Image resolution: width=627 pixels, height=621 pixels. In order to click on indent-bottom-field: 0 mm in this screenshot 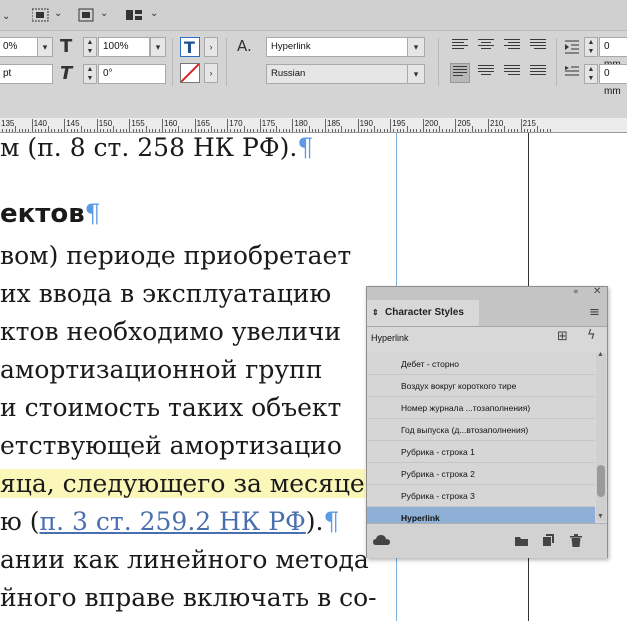, I will do `click(613, 80)`.